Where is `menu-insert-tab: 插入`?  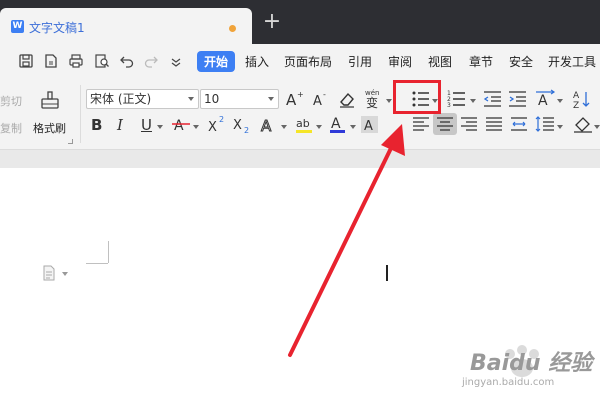 menu-insert-tab: 插入 is located at coordinates (257, 61).